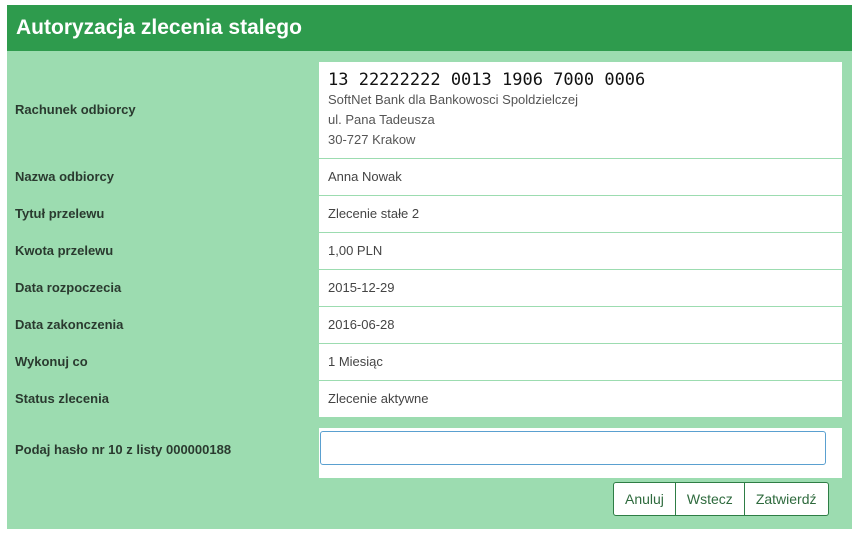 This screenshot has height=537, width=861. What do you see at coordinates (68, 287) in the screenshot?
I see `start-date-label: Data rozpoczecia` at bounding box center [68, 287].